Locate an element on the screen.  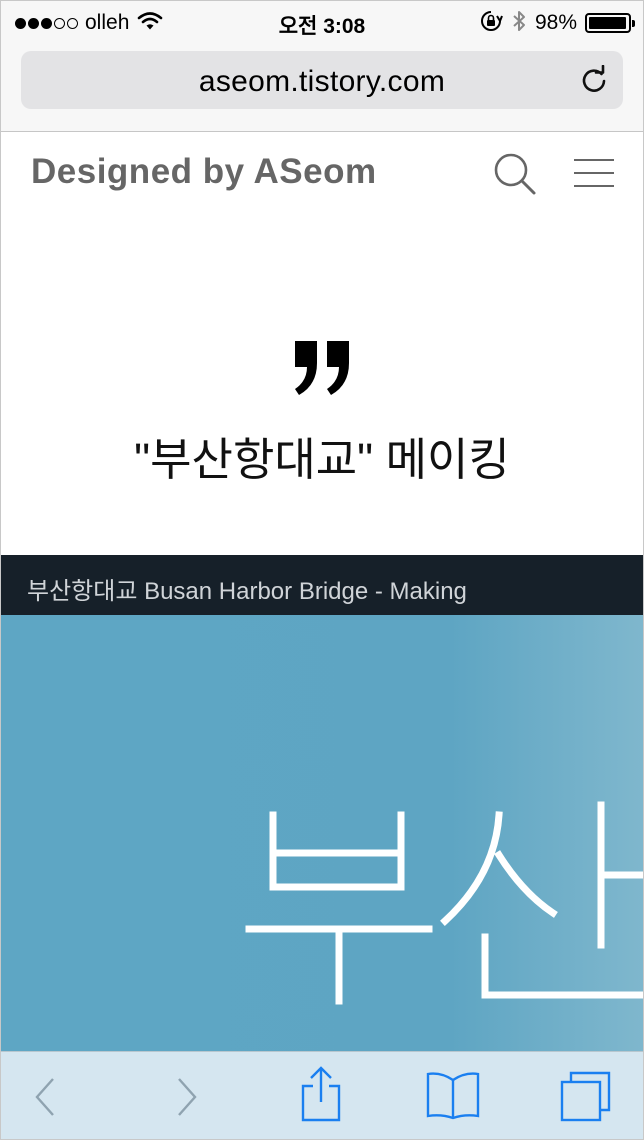
post-image-artwork is located at coordinates (444, 903).